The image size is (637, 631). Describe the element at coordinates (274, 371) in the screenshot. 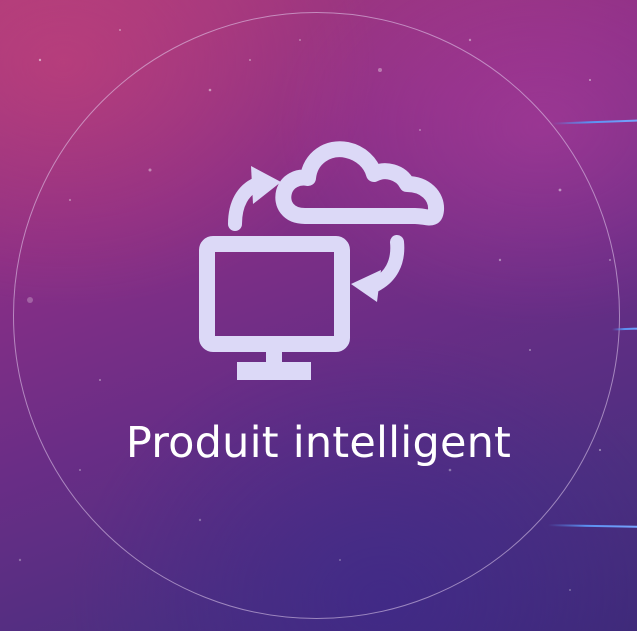

I see `monitor-base` at that location.